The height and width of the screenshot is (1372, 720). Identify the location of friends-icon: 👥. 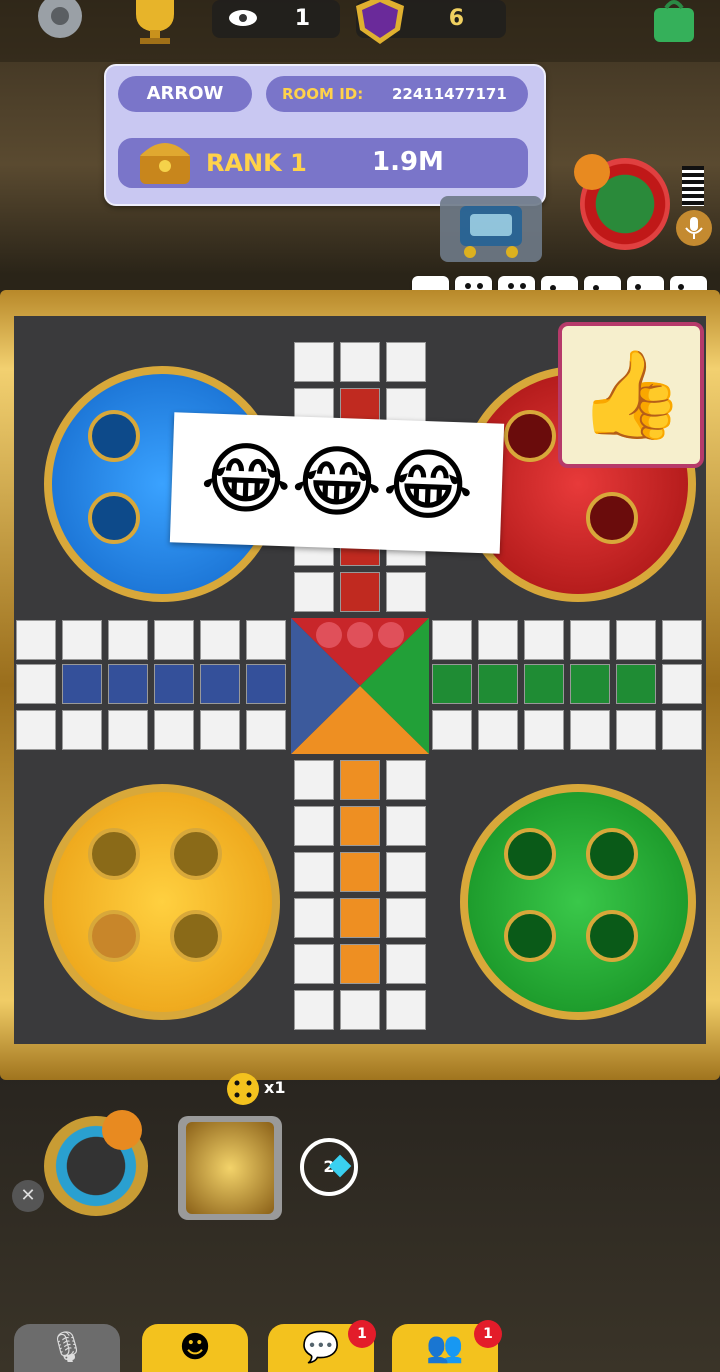
(445, 1347).